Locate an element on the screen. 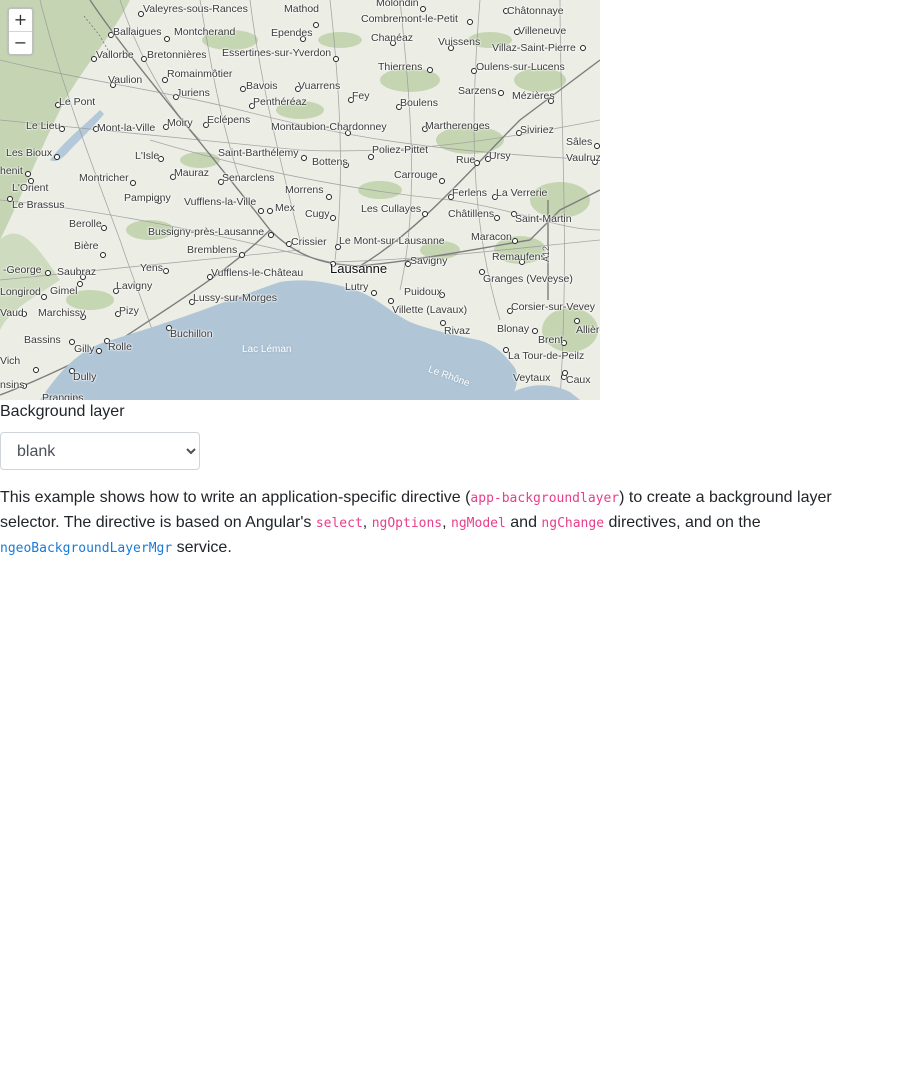  description-text: service. is located at coordinates (202, 547).